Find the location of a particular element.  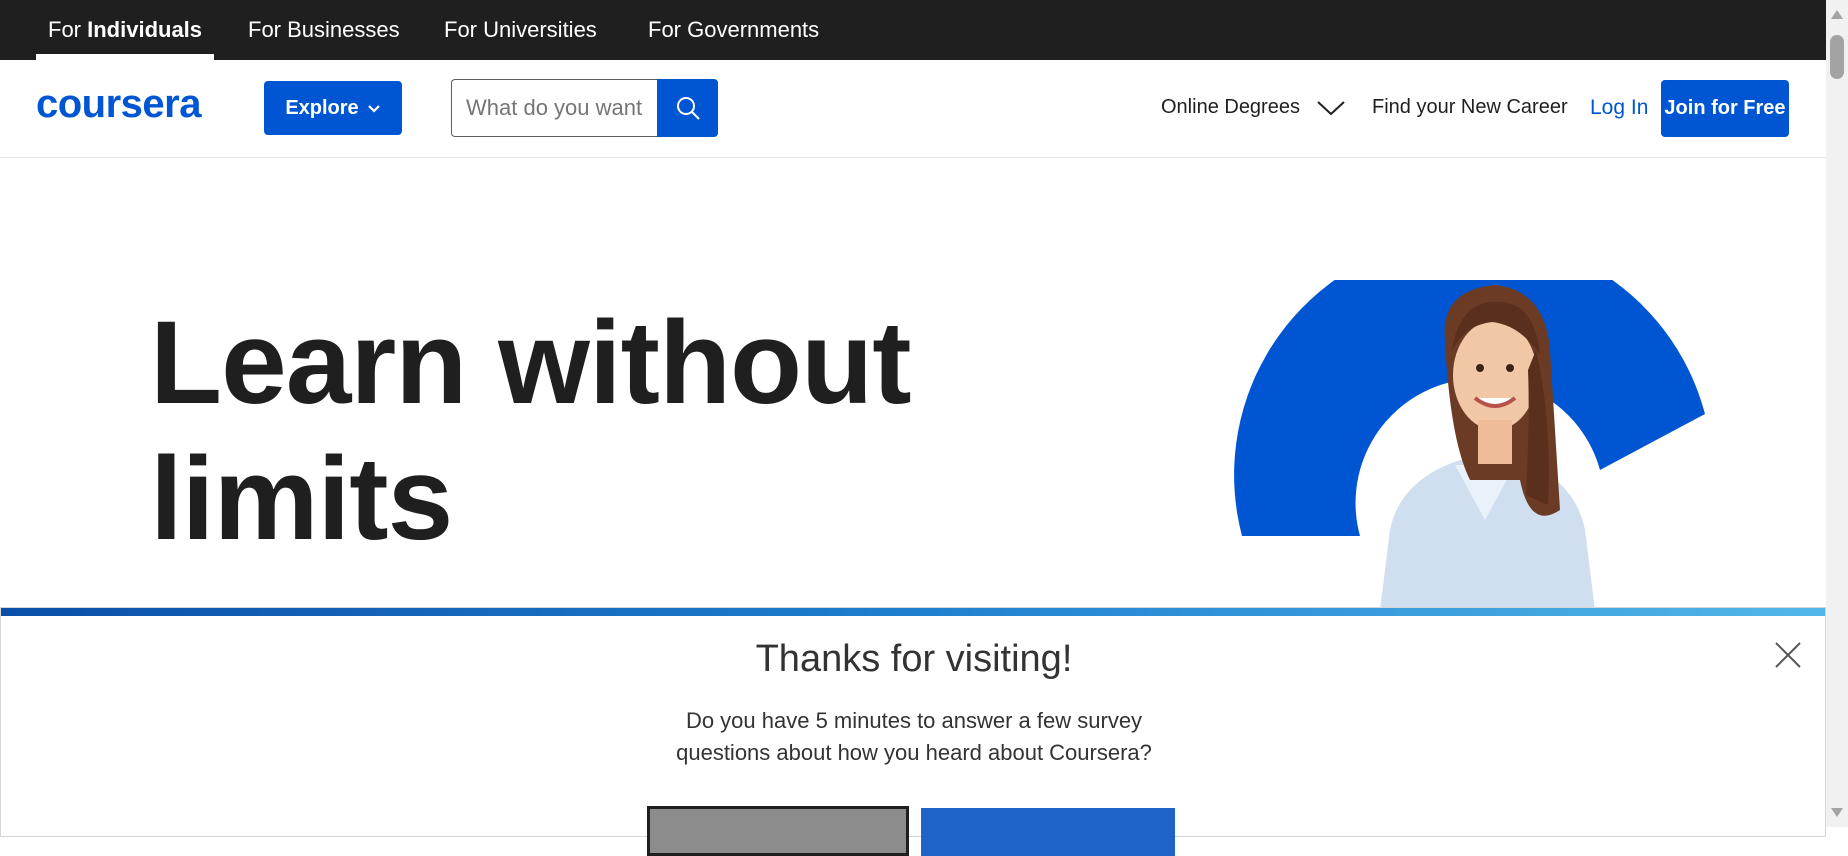

hero-person-image is located at coordinates (1469, 445).